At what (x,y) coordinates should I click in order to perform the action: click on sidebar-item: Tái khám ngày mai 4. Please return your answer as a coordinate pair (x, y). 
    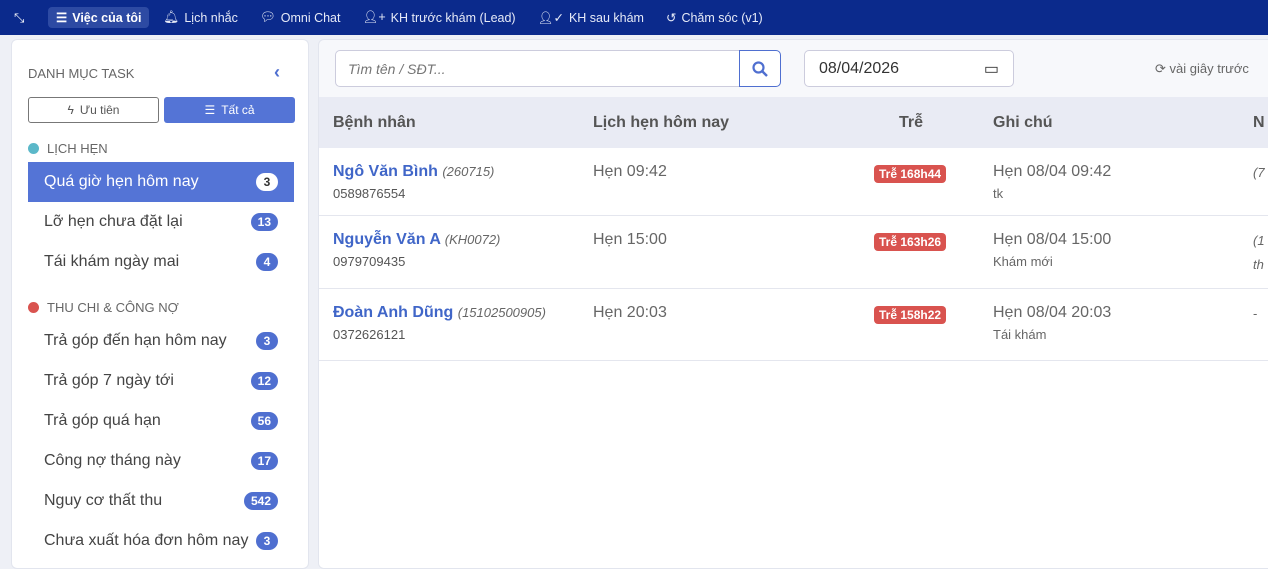
    Looking at the image, I should click on (161, 262).